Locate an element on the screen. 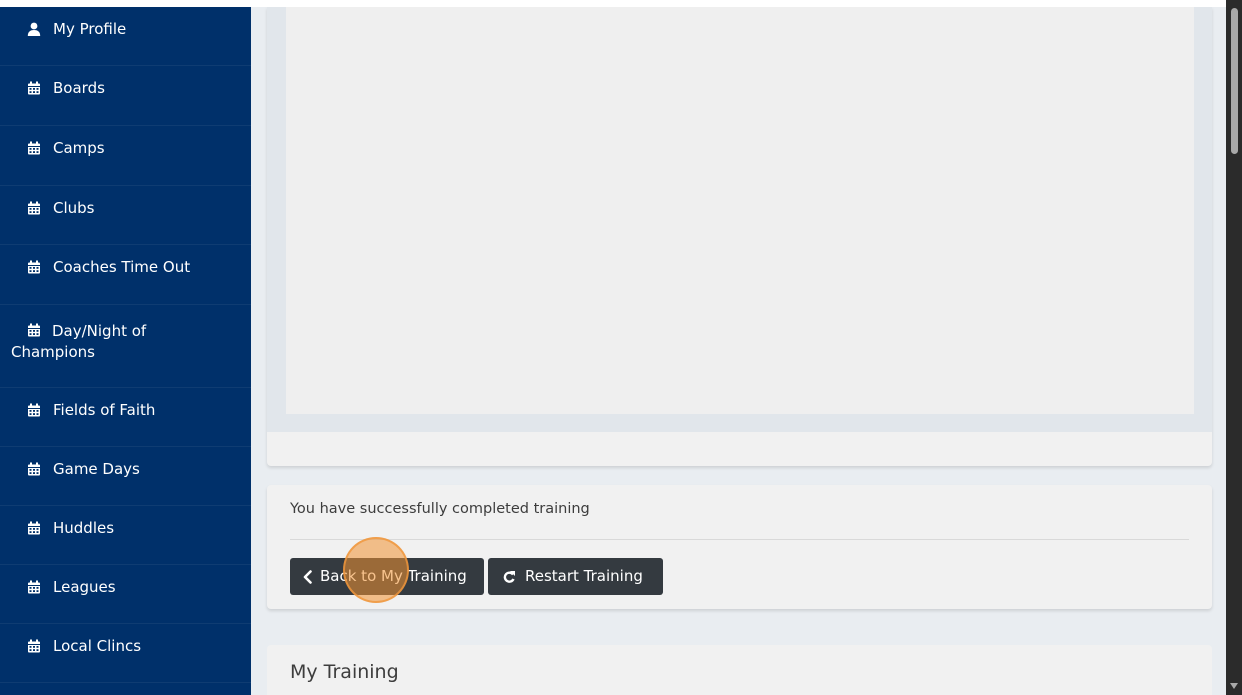 Image resolution: width=1242 pixels, height=695 pixels. sidebar-item-game-days: Game Days is located at coordinates (125, 476).